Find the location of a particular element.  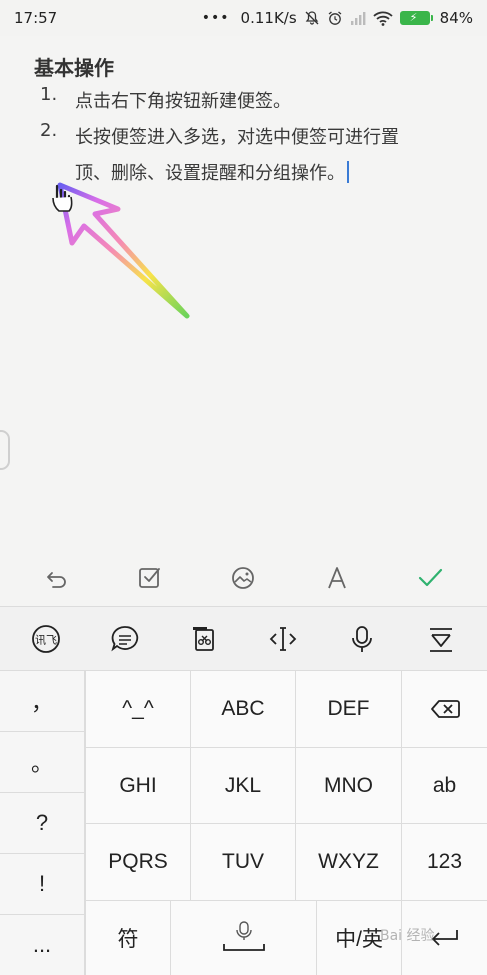

list-number-1: 1. is located at coordinates (49, 94).